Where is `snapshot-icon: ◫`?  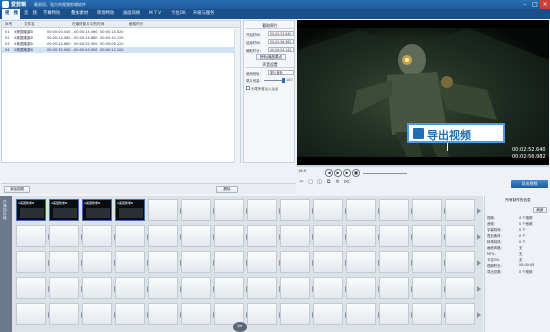 snapshot-icon: ◫ is located at coordinates (319, 182).